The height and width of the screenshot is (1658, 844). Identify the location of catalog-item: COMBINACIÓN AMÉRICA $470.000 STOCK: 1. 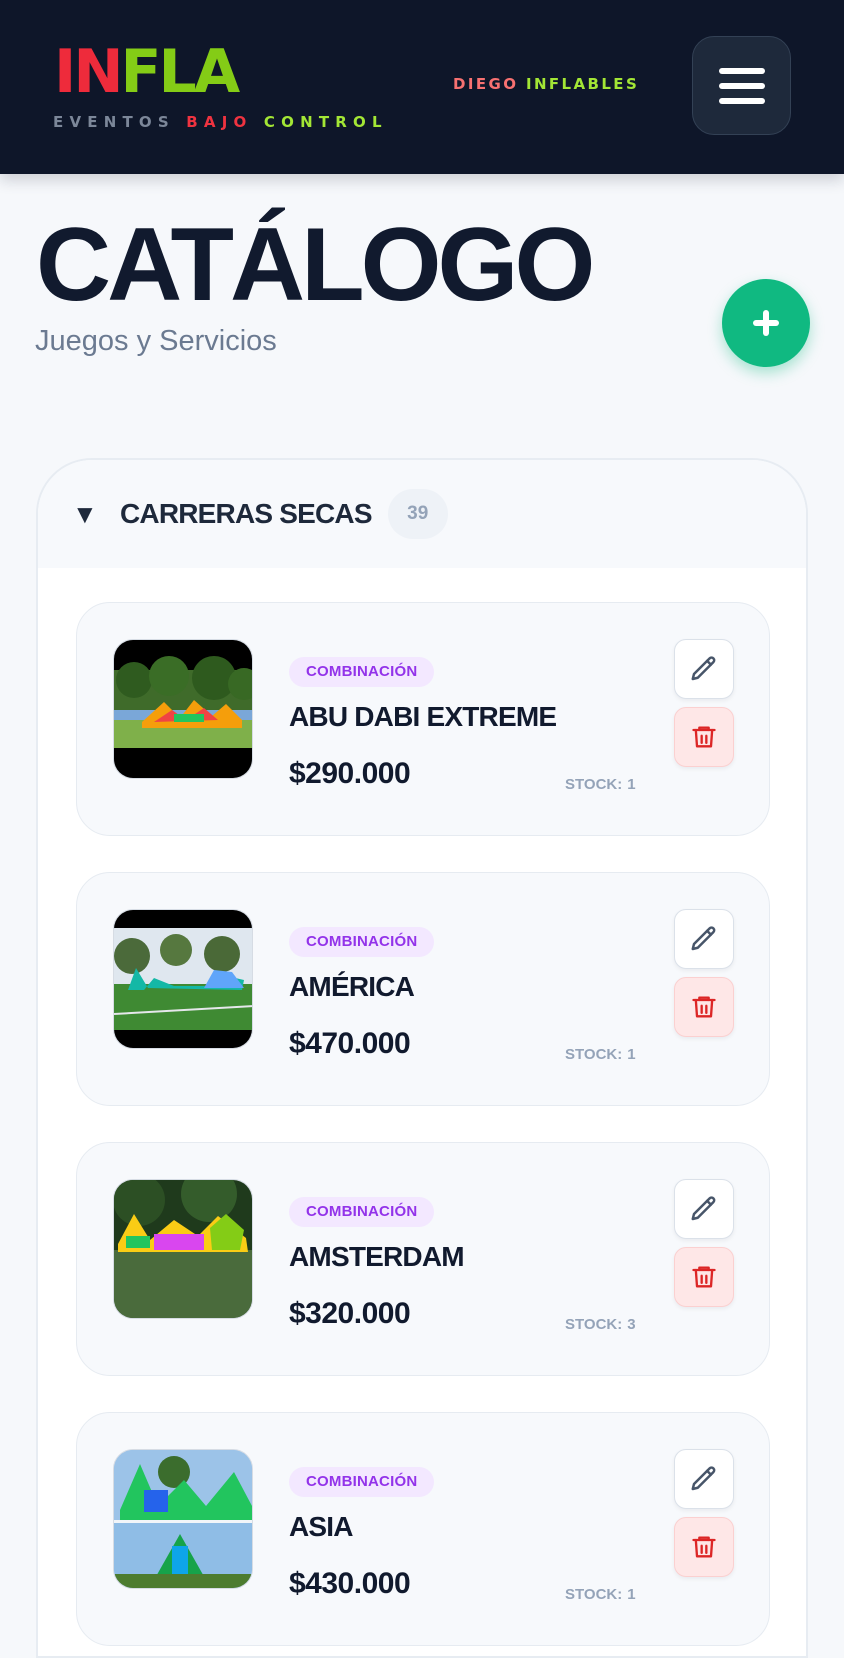
(423, 989).